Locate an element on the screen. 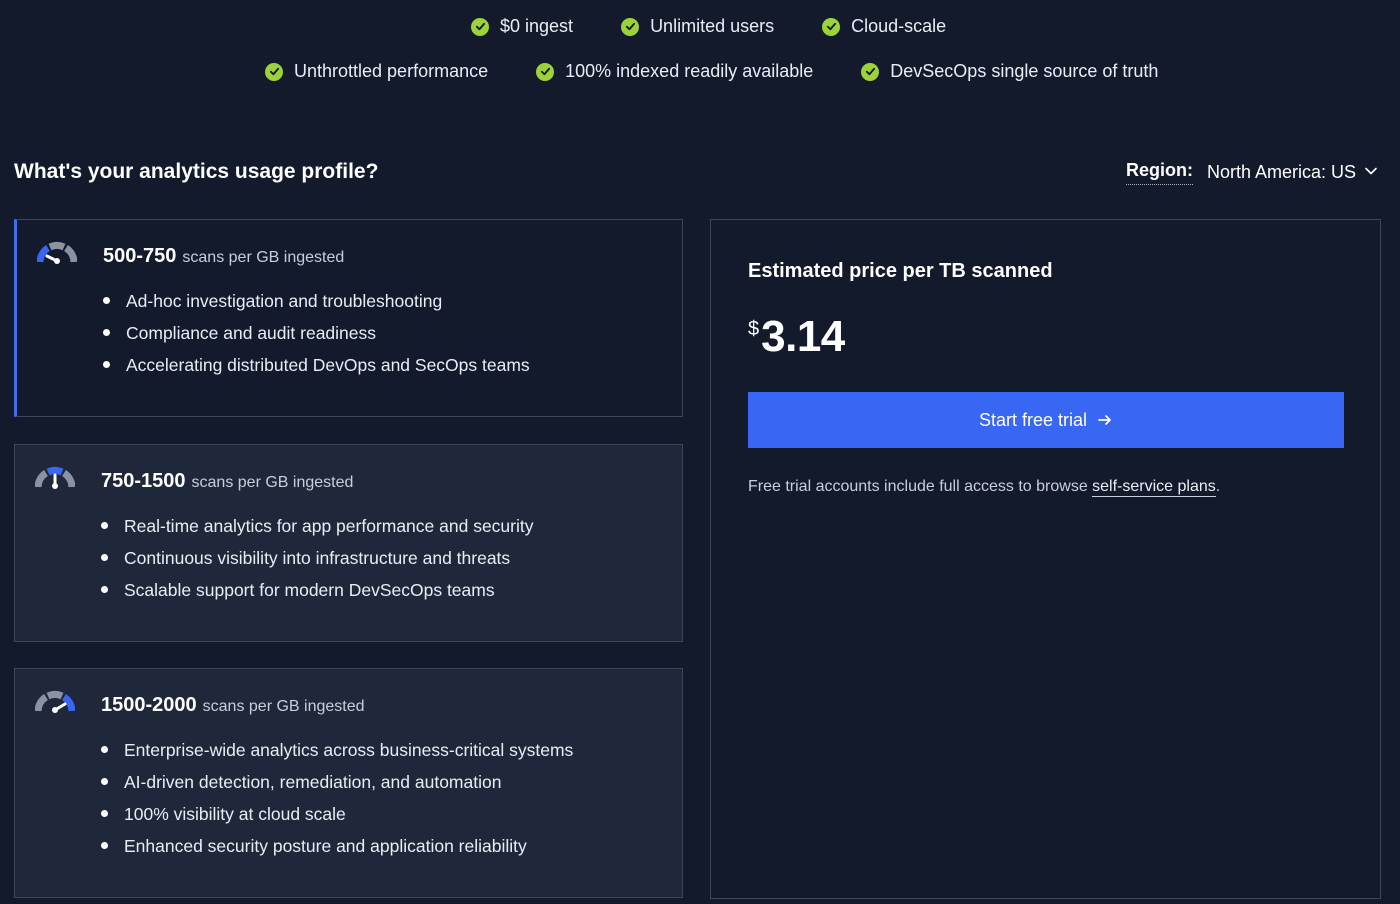 Image resolution: width=1400 pixels, height=904 pixels. region-label: Region: is located at coordinates (1159, 172).